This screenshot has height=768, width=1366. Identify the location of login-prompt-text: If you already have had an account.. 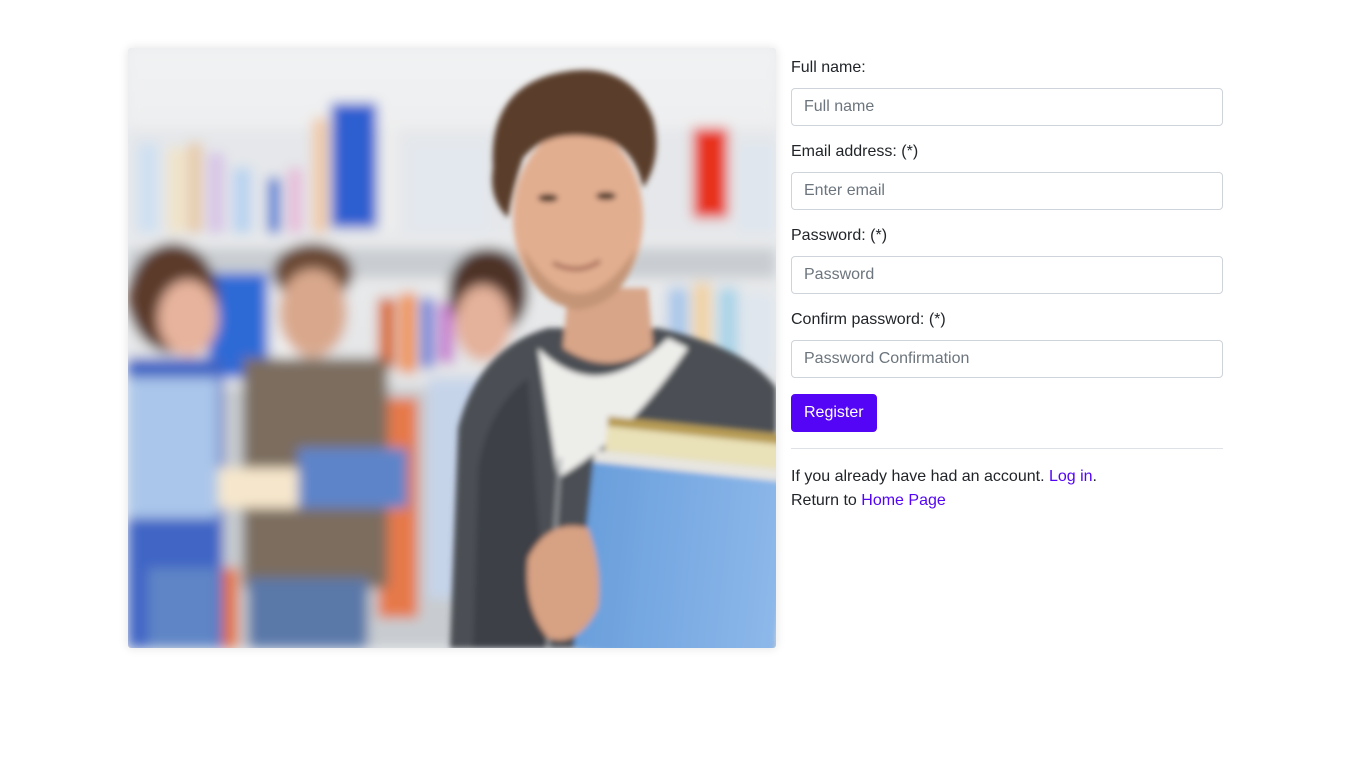
(920, 476).